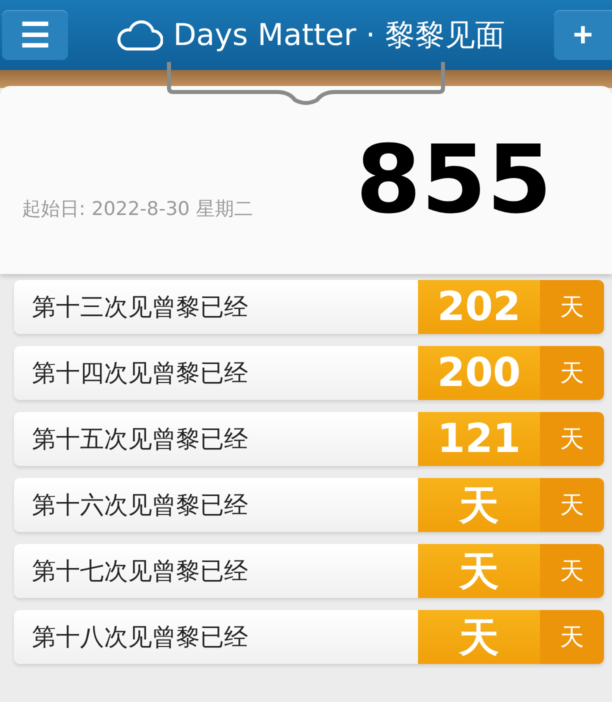 This screenshot has width=612, height=702. What do you see at coordinates (216, 439) in the screenshot?
I see `event-label: 第十五次见曾黎已经` at bounding box center [216, 439].